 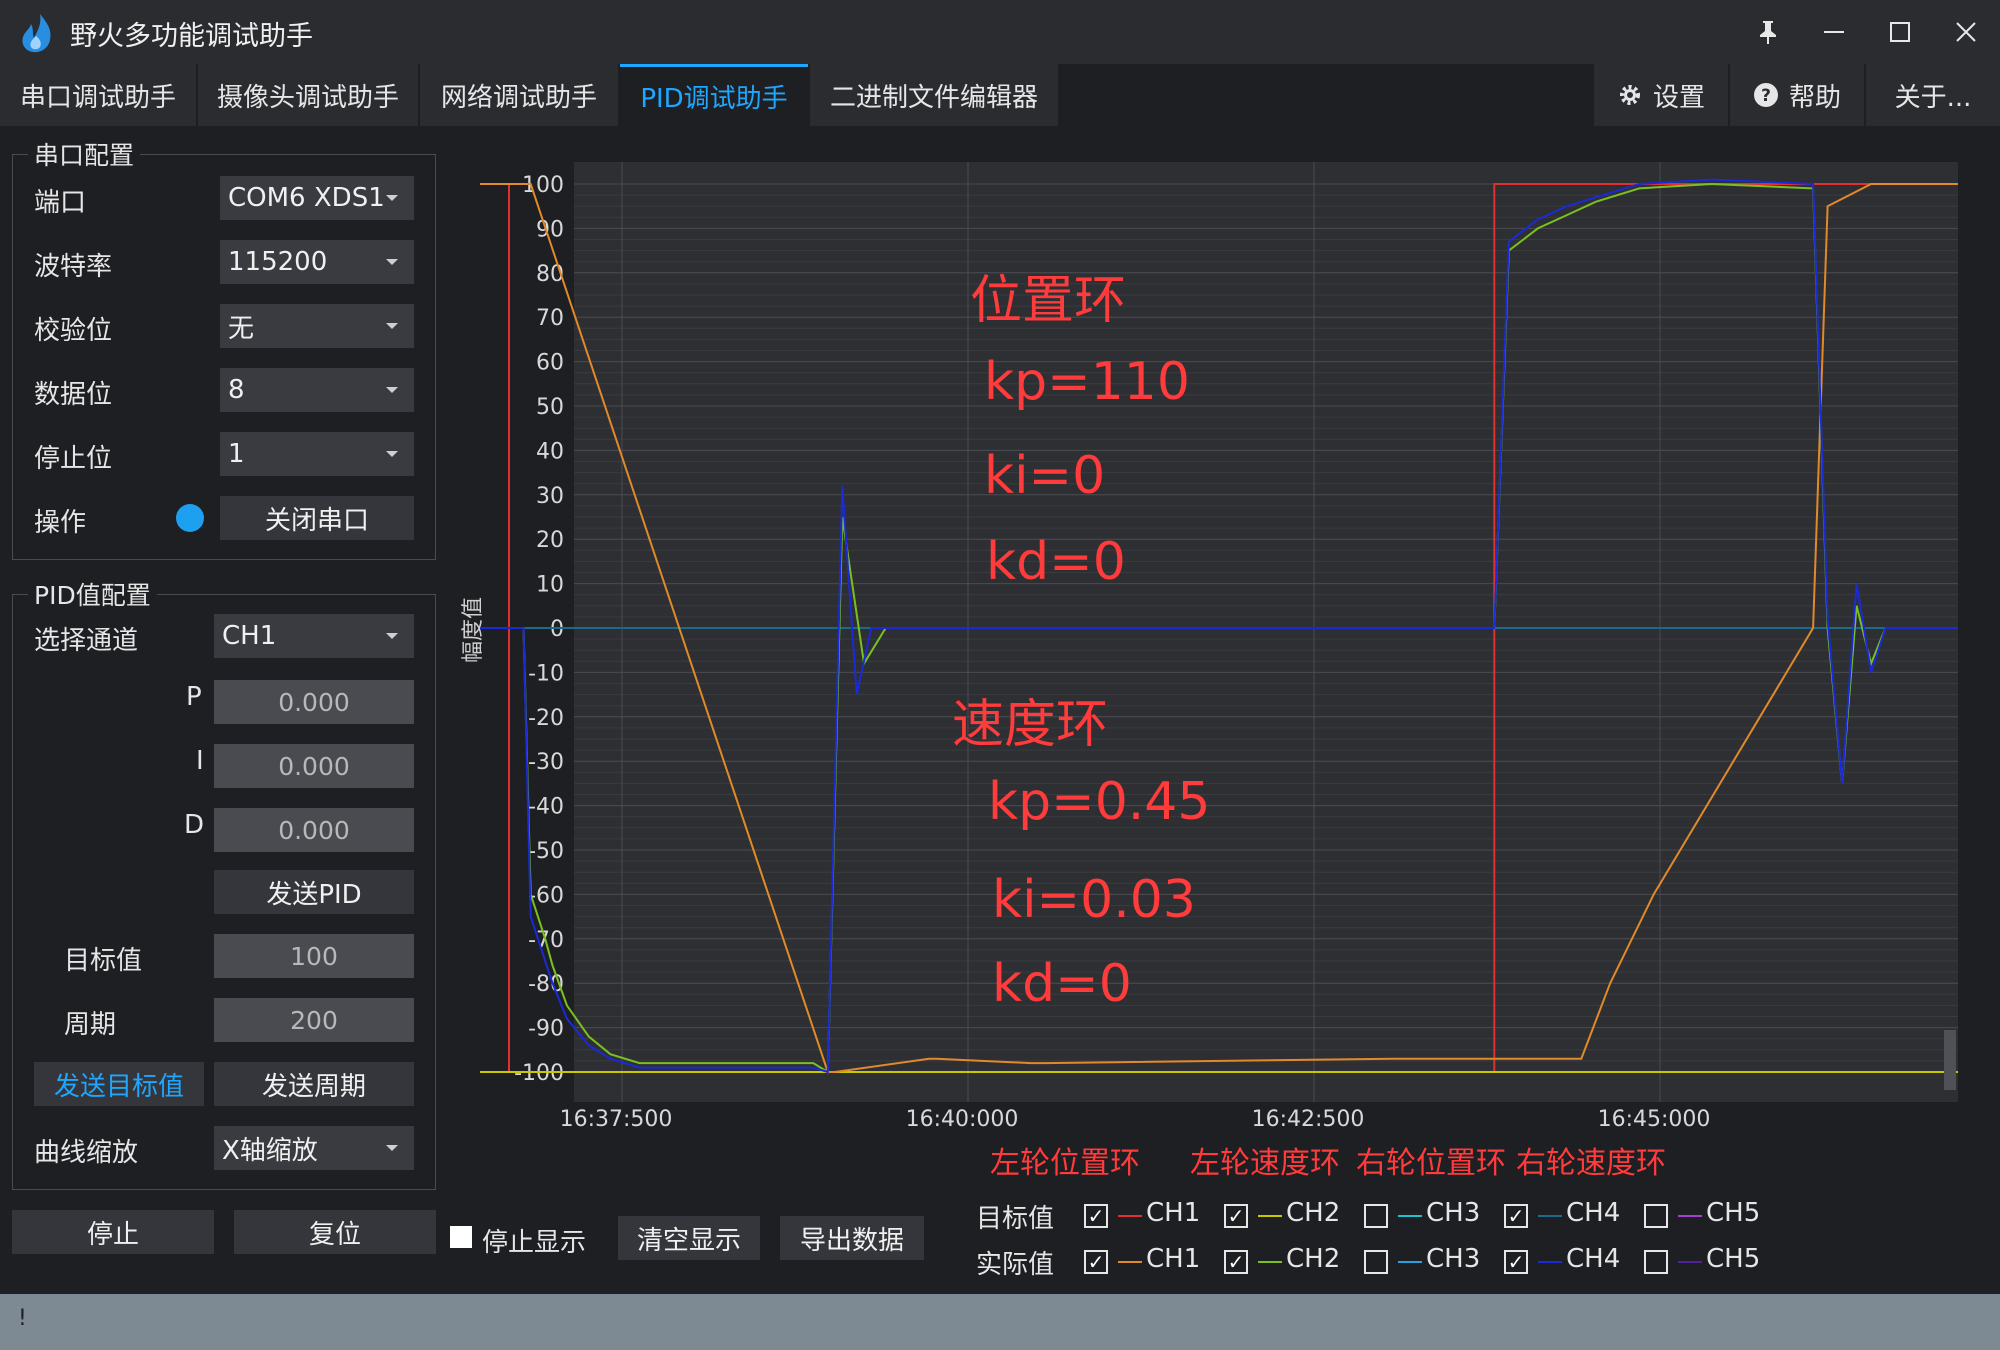 What do you see at coordinates (241, 328) in the screenshot?
I see `parity-value: 无` at bounding box center [241, 328].